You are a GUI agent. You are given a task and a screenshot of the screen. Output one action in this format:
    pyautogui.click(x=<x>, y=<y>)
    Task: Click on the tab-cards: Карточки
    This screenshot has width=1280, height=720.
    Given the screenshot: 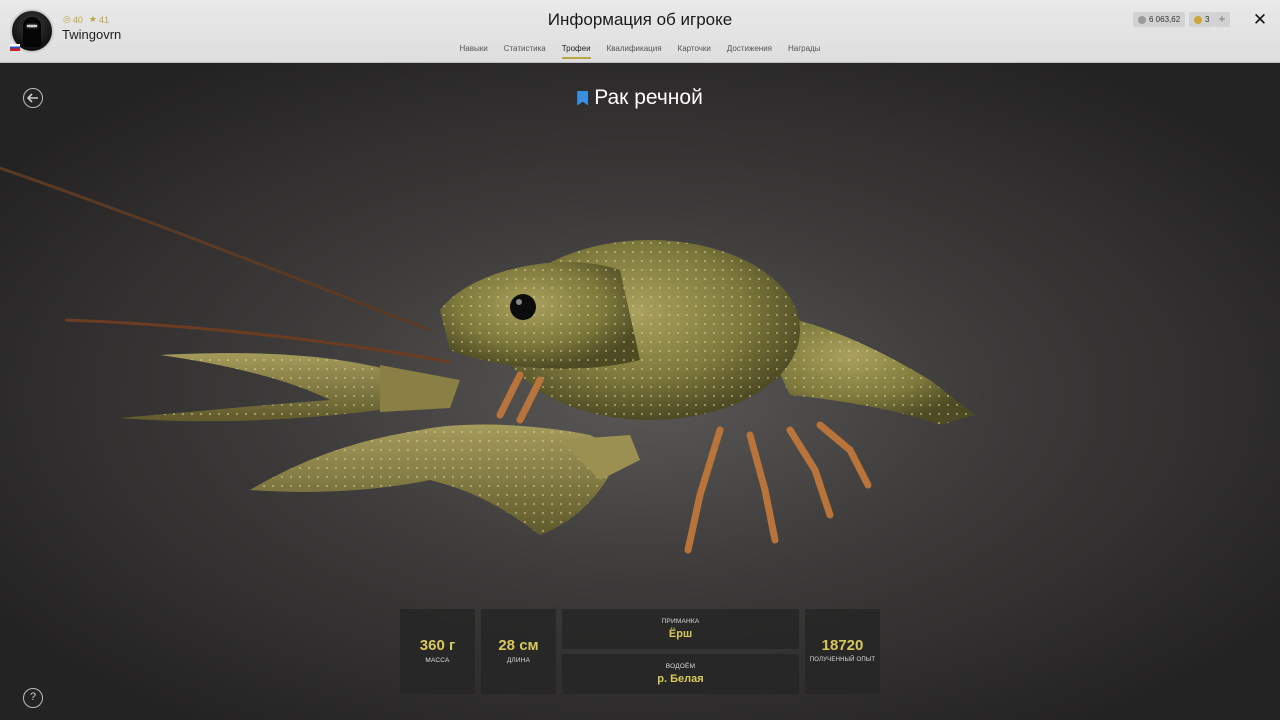 What is the action you would take?
    pyautogui.click(x=694, y=51)
    